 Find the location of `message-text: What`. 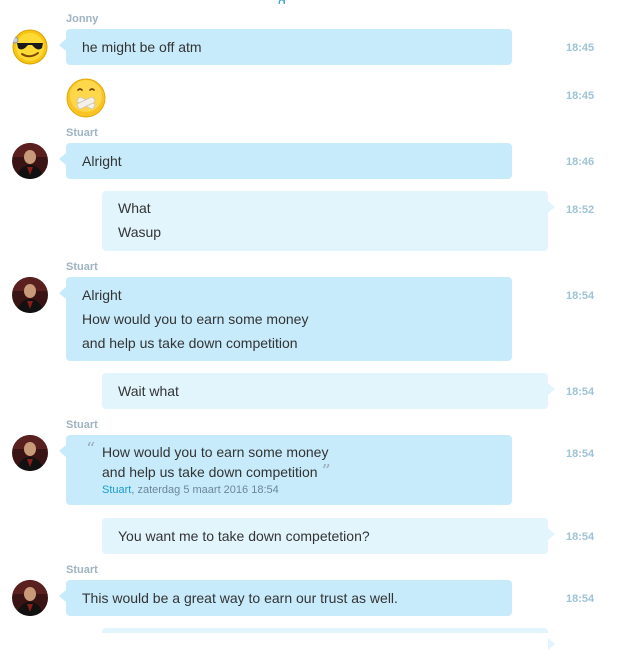

message-text: What is located at coordinates (134, 208).